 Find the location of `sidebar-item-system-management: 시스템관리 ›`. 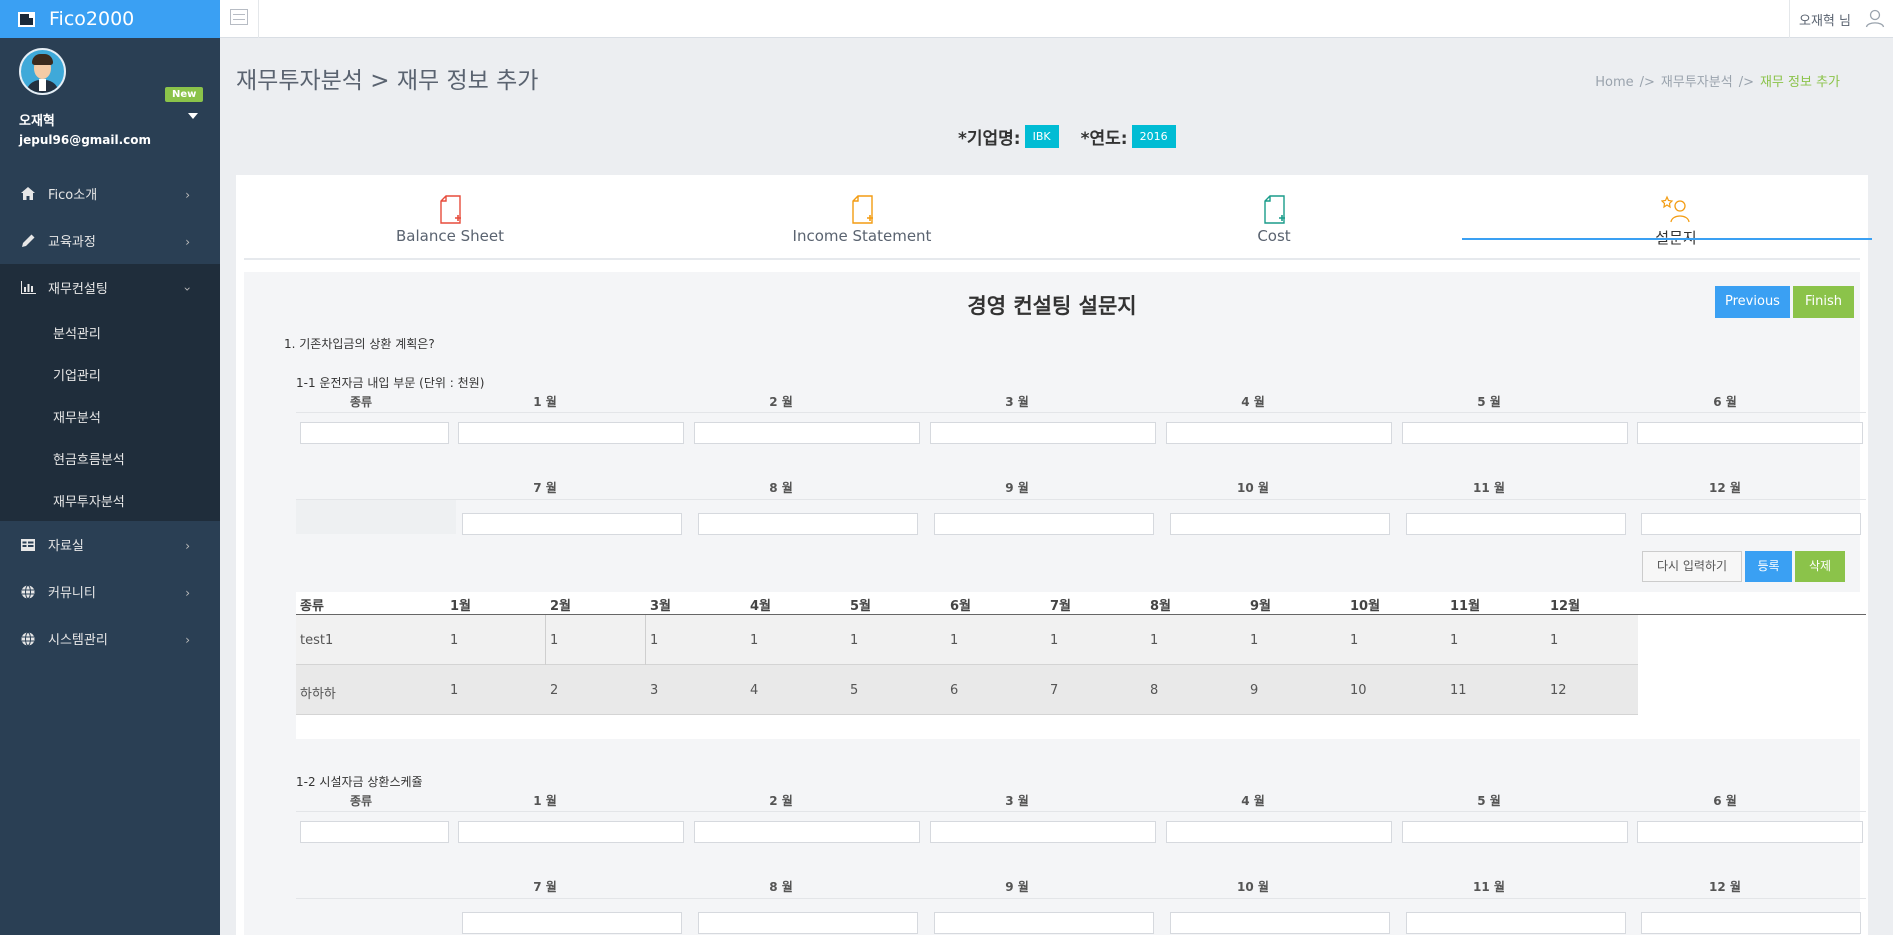

sidebar-item-system-management: 시스템관리 › is located at coordinates (110, 638).